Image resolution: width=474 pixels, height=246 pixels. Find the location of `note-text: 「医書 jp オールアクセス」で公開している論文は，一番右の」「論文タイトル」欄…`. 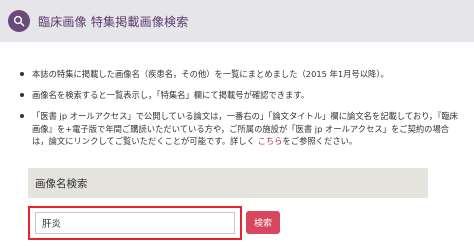

note-text: 「医書 jp オールアクセス」で公開している論文は，一番右の」「論文タイトル」欄… is located at coordinates (245, 128).